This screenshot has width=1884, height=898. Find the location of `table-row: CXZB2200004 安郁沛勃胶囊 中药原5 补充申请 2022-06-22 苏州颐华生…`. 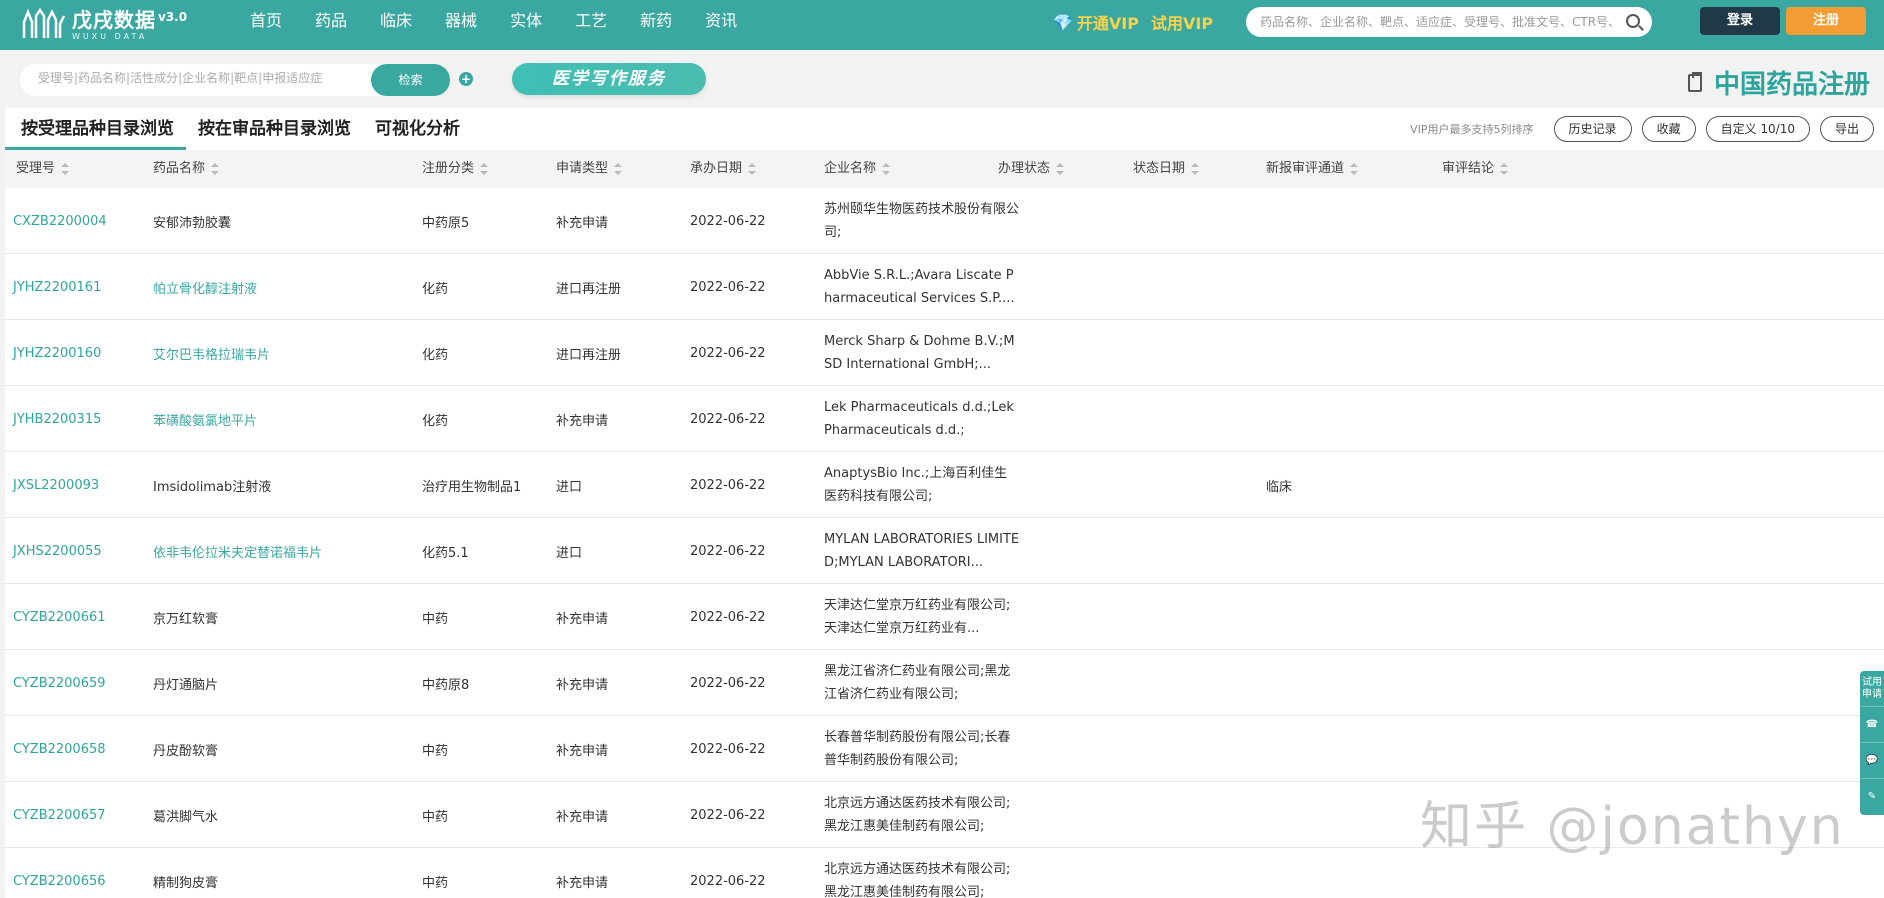

table-row: CXZB2200004 安郁沛勃胶囊 中药原5 补充申请 2022-06-22 苏州颐华生… is located at coordinates (944, 221).